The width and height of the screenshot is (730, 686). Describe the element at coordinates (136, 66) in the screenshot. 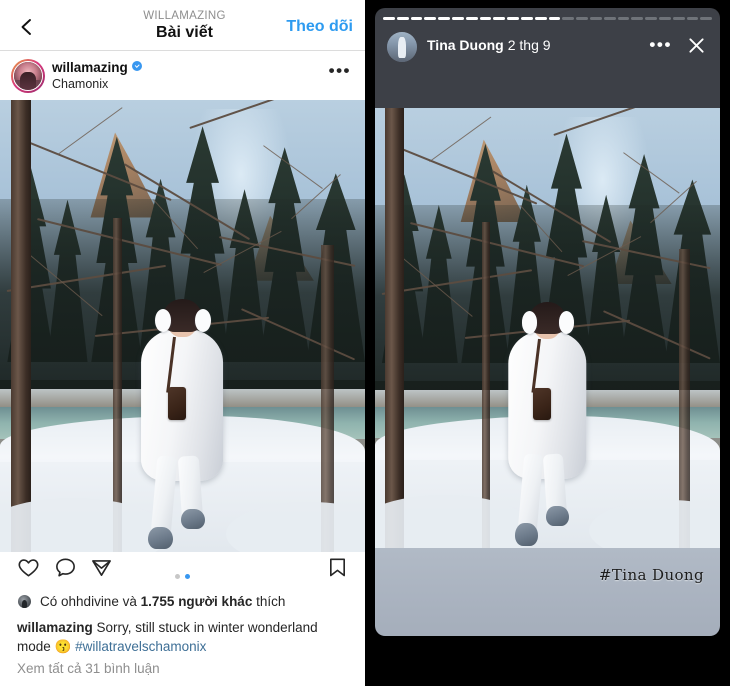

I see `verified-badge-icon` at that location.